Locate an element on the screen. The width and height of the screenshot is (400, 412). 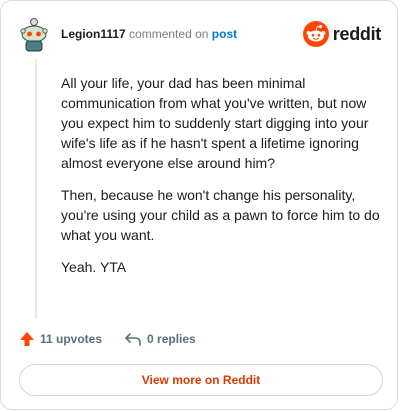
reddit-logo: reddit is located at coordinates (342, 34).